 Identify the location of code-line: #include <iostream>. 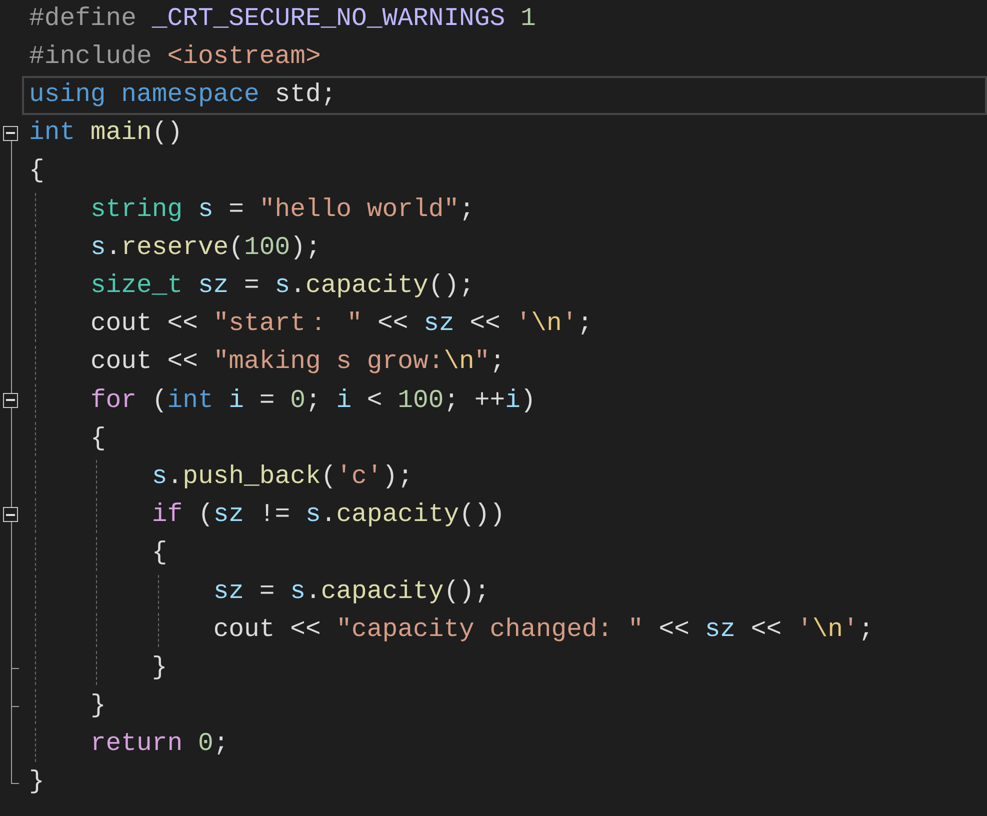
(175, 57).